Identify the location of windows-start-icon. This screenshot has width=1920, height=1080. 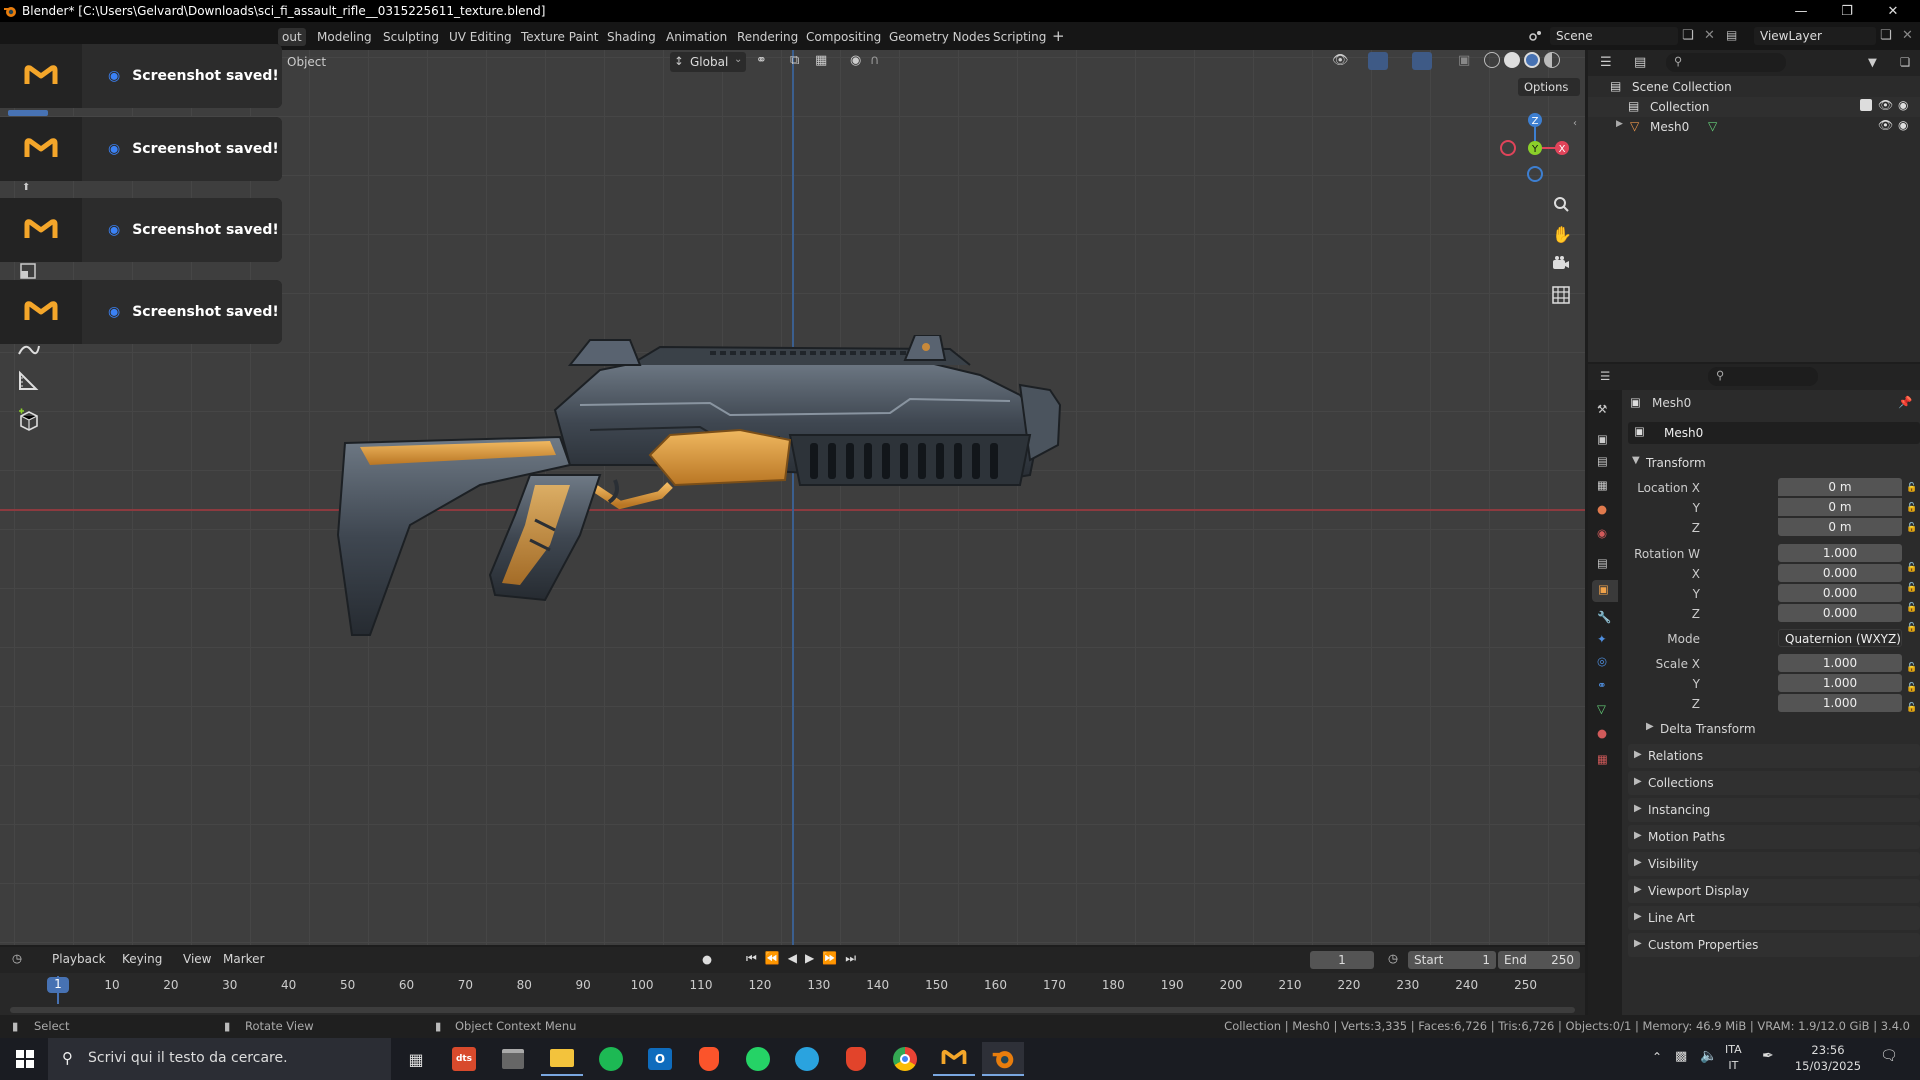
(25, 1059).